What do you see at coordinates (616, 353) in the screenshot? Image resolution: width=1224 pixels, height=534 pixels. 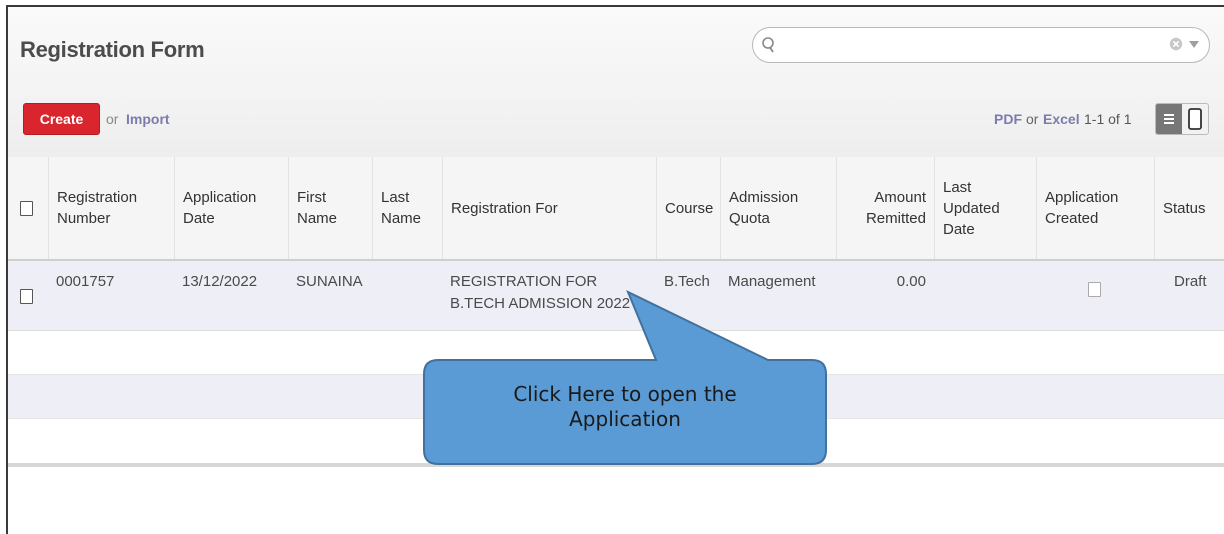 I see `empty-row` at bounding box center [616, 353].